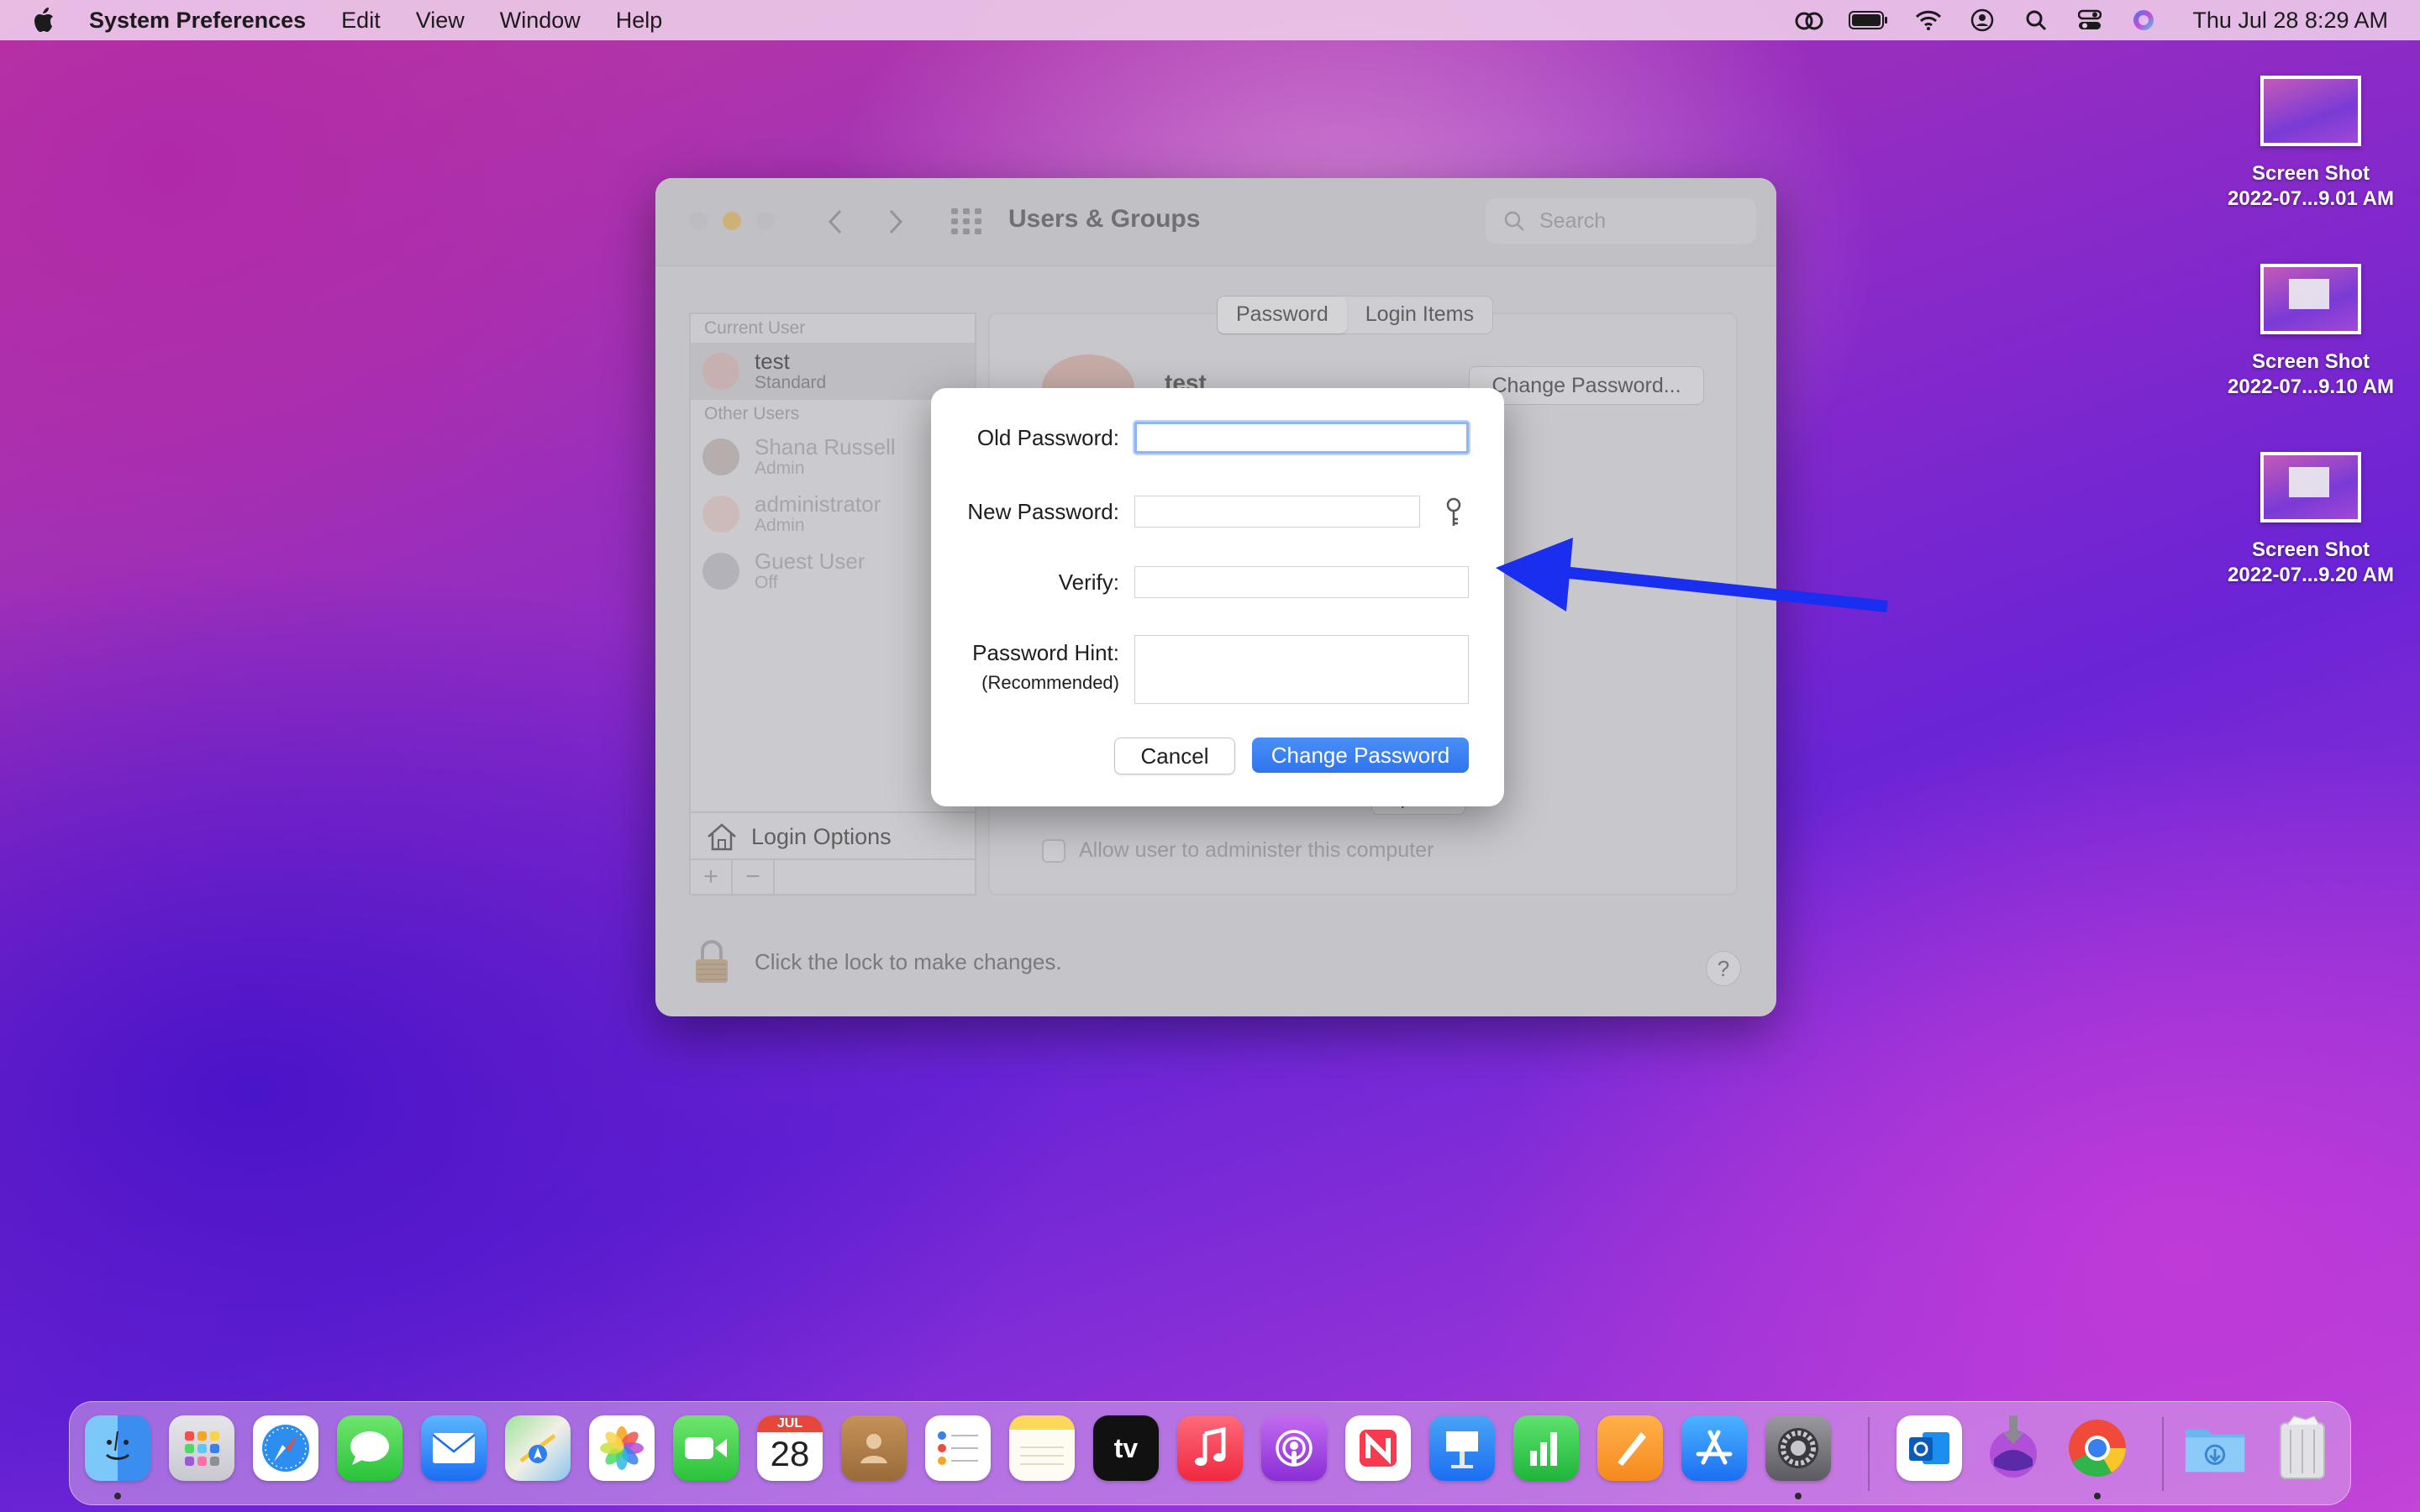  I want to click on tv-label: tv, so click(1126, 1447).